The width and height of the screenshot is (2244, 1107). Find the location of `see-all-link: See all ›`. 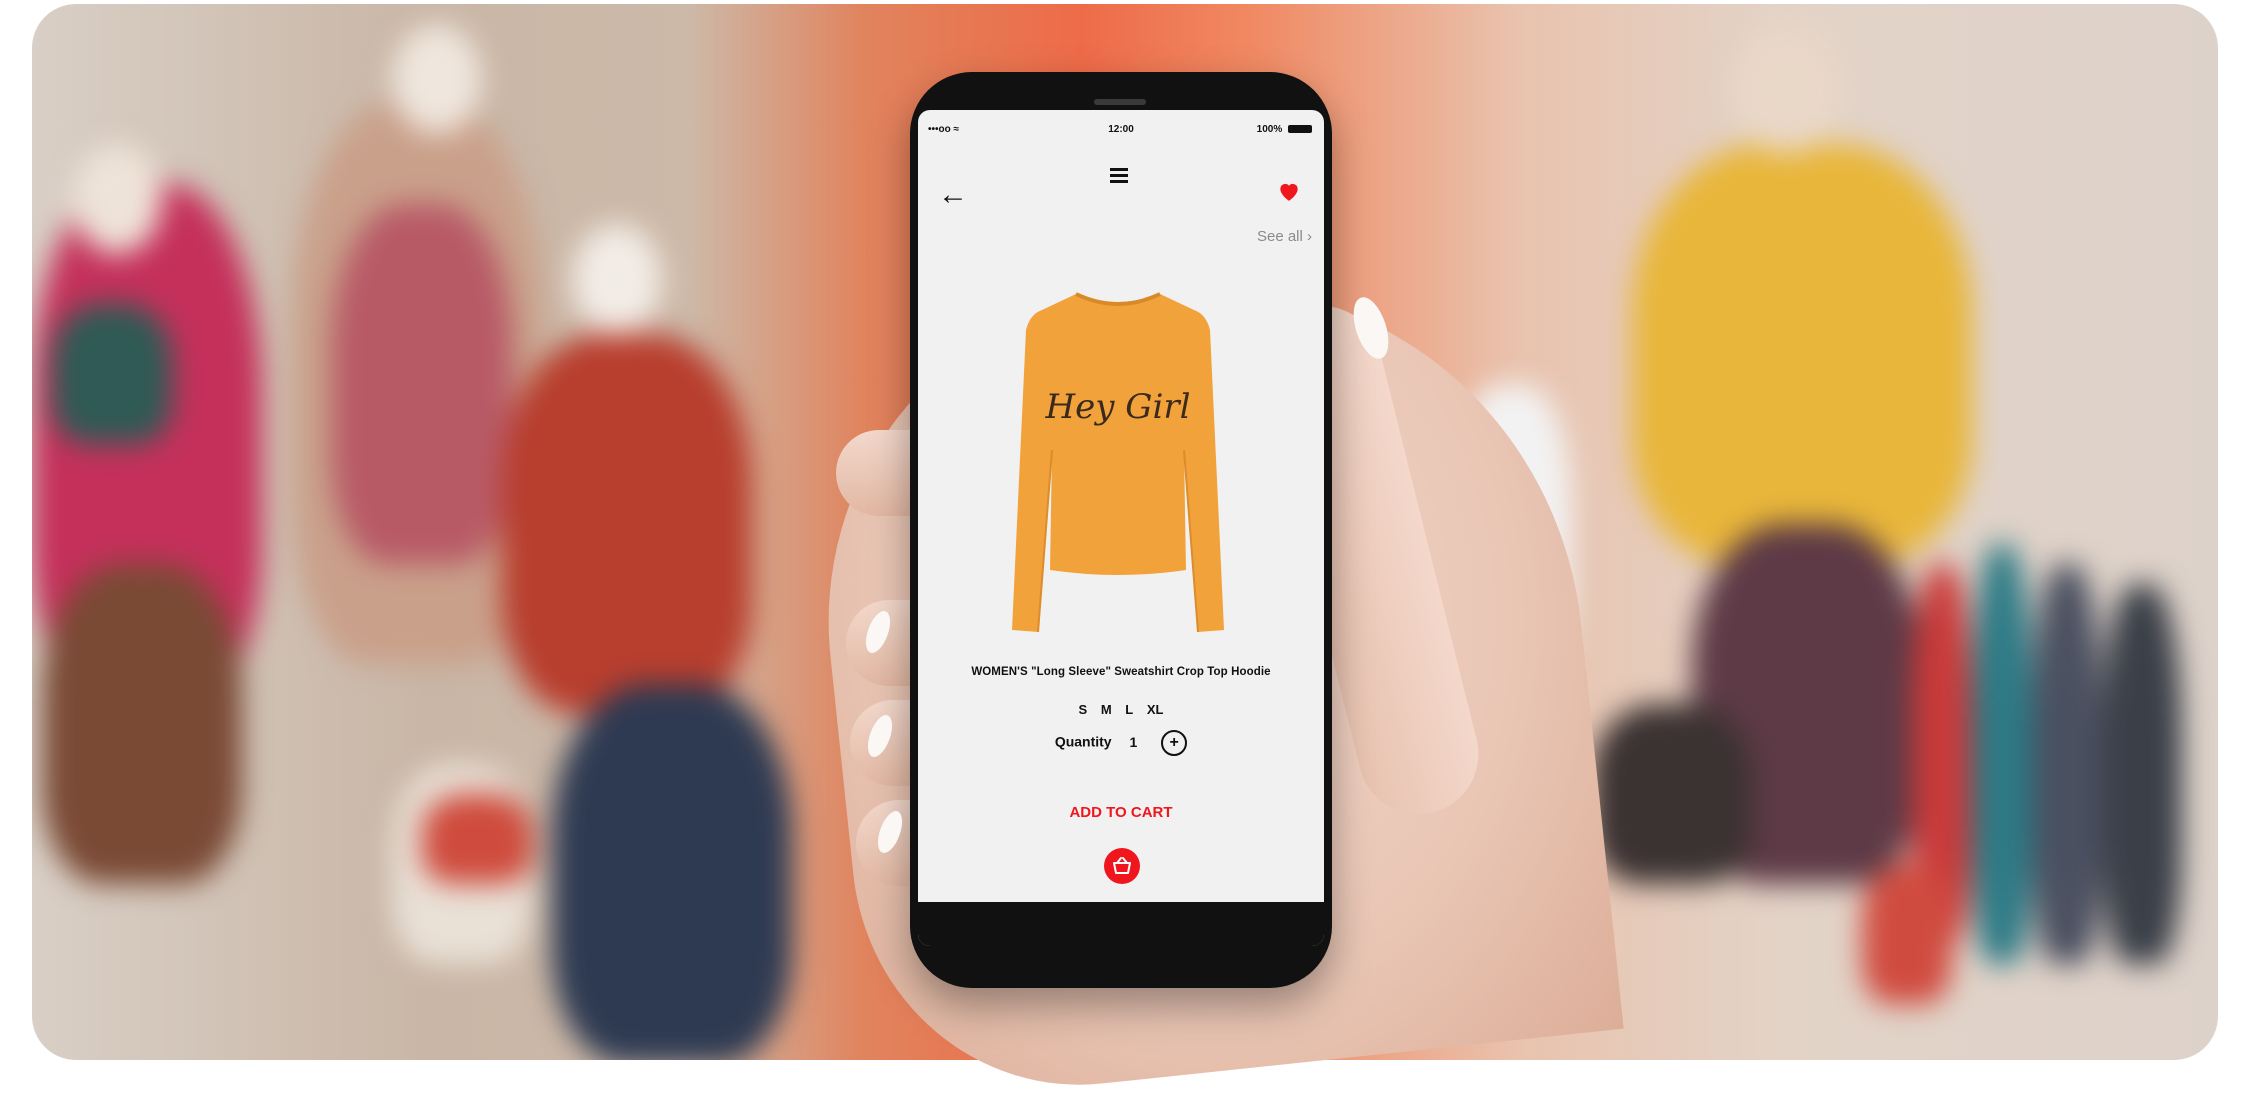

see-all-link: See all › is located at coordinates (1284, 236).